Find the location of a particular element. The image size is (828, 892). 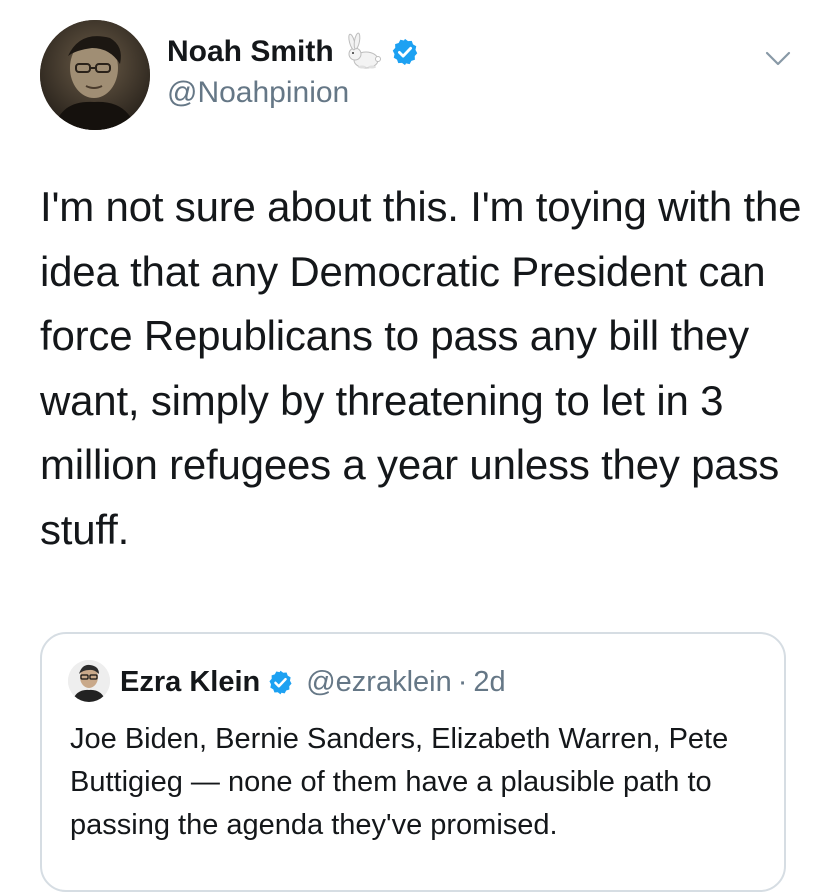

author-name: Noah Smith is located at coordinates (250, 52).